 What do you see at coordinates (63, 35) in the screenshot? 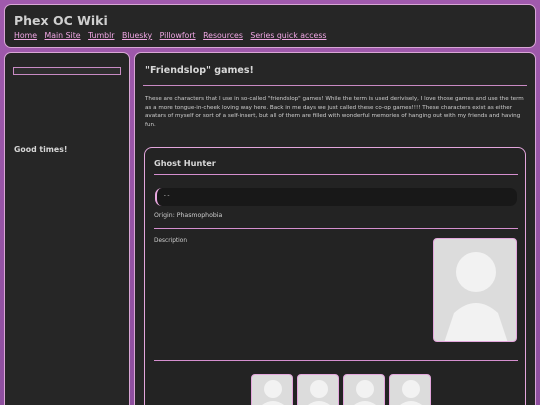
I see `nav-main-site-link: Main Site` at bounding box center [63, 35].